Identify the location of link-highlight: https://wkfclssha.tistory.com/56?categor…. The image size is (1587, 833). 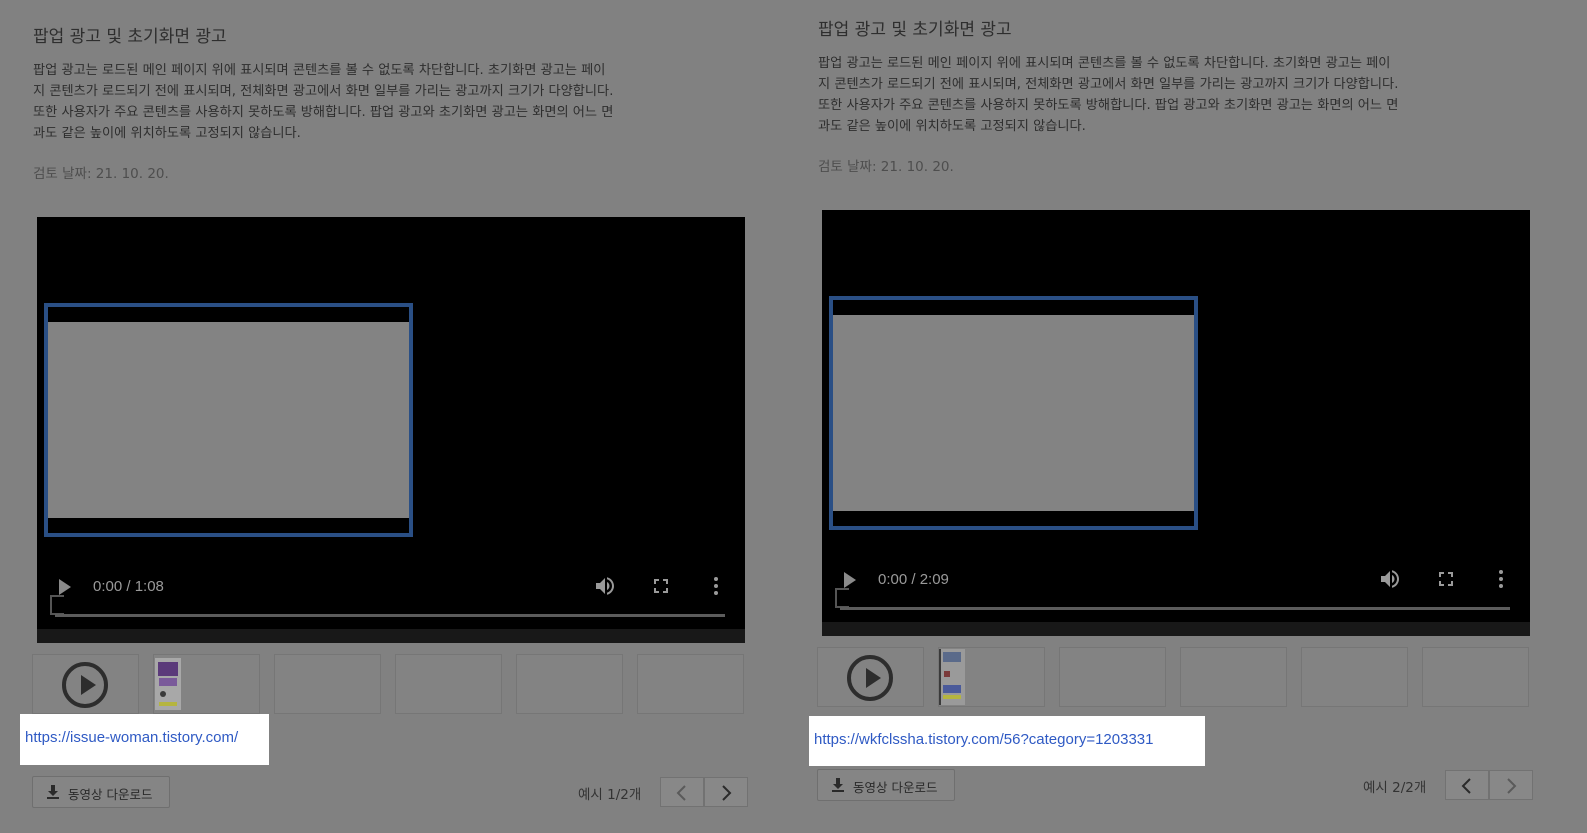
(1007, 741).